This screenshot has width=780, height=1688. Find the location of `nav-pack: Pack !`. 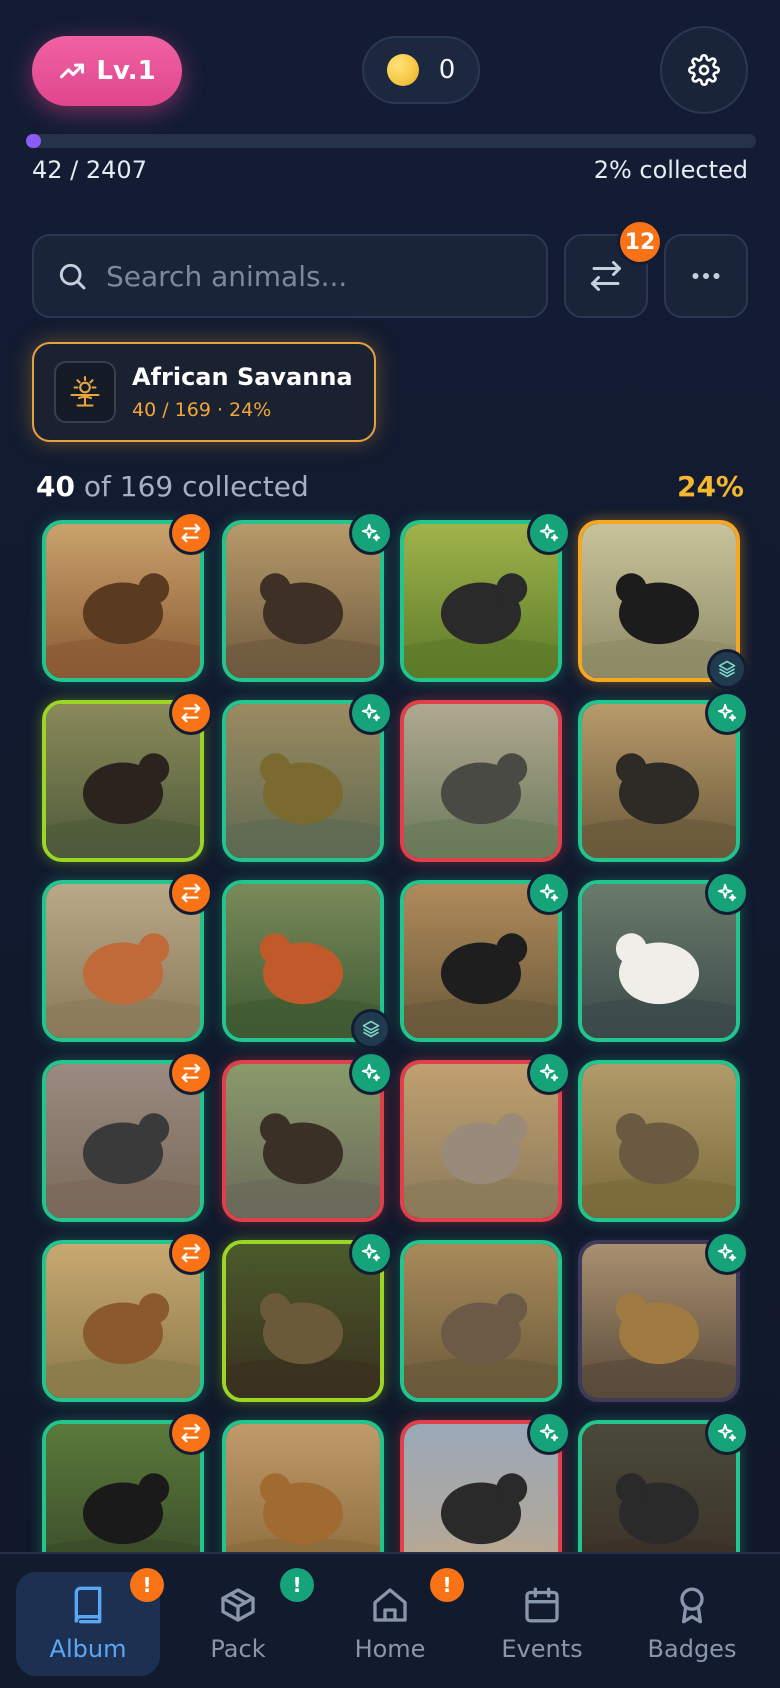

nav-pack: Pack ! is located at coordinates (240, 1622).